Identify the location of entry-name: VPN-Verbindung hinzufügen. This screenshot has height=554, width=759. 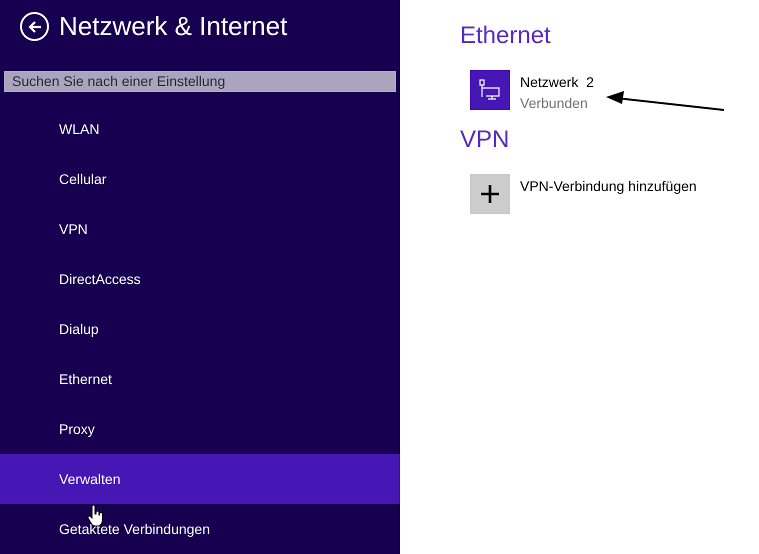
(608, 186).